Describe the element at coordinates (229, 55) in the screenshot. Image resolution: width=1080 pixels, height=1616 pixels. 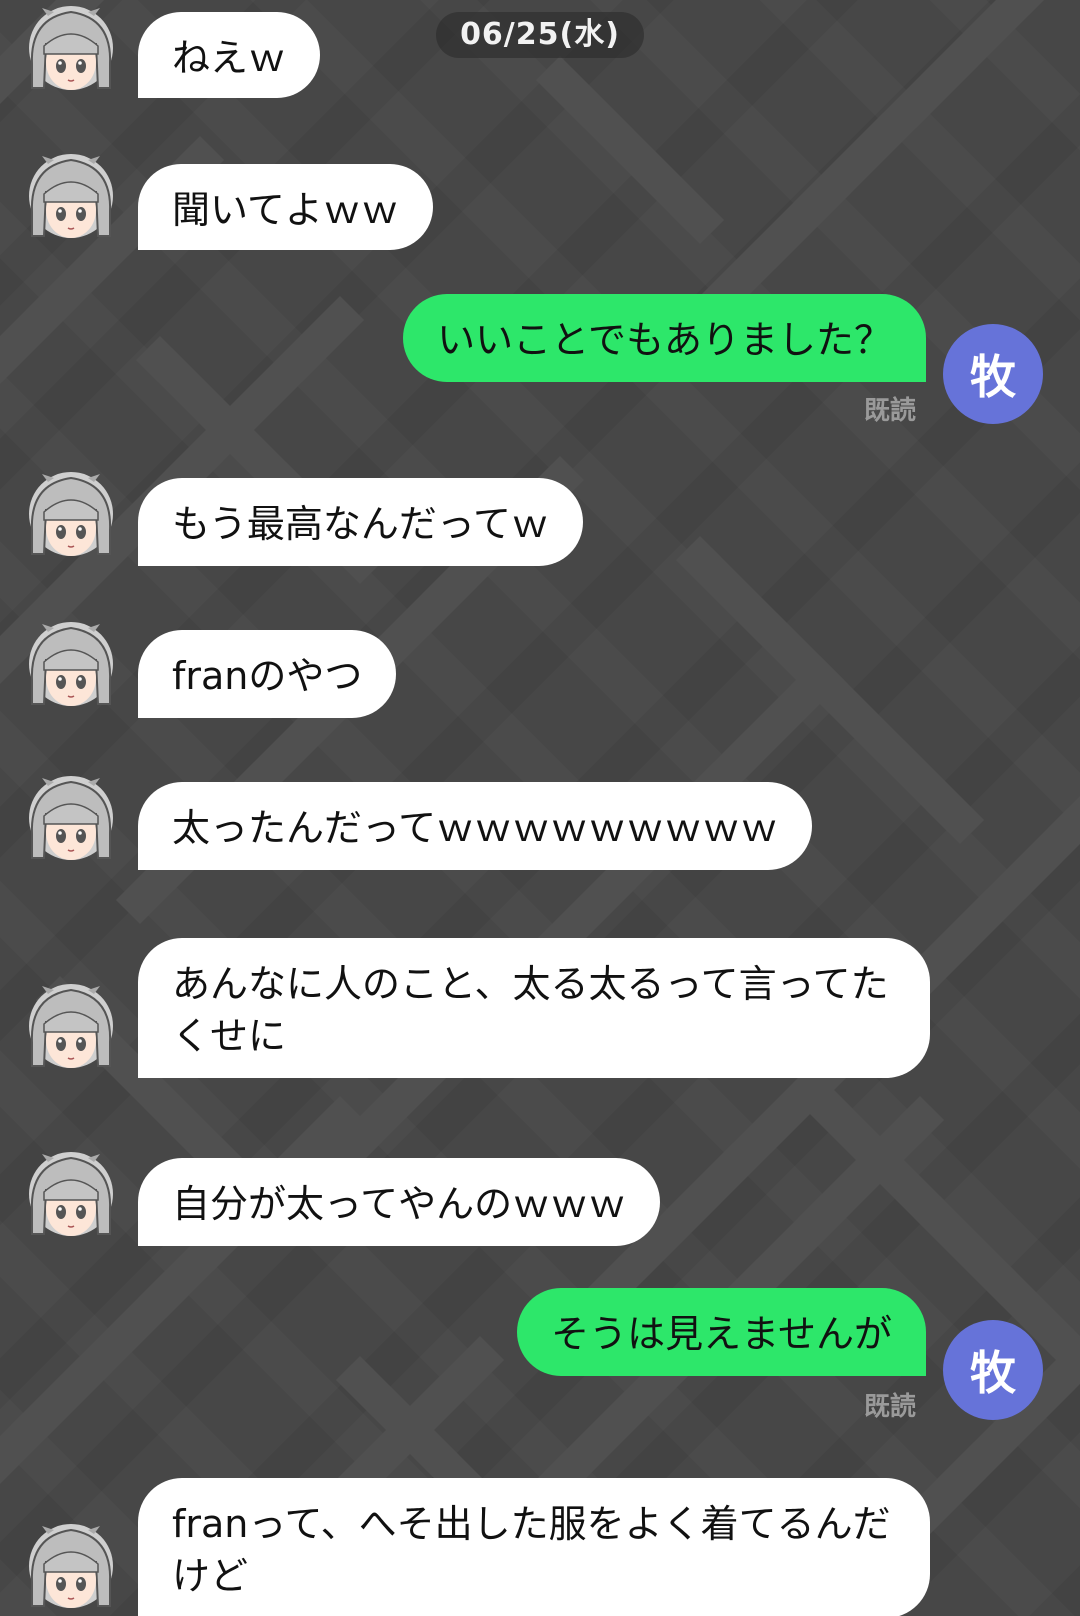
I see `incoming-message: ねえｗ` at that location.